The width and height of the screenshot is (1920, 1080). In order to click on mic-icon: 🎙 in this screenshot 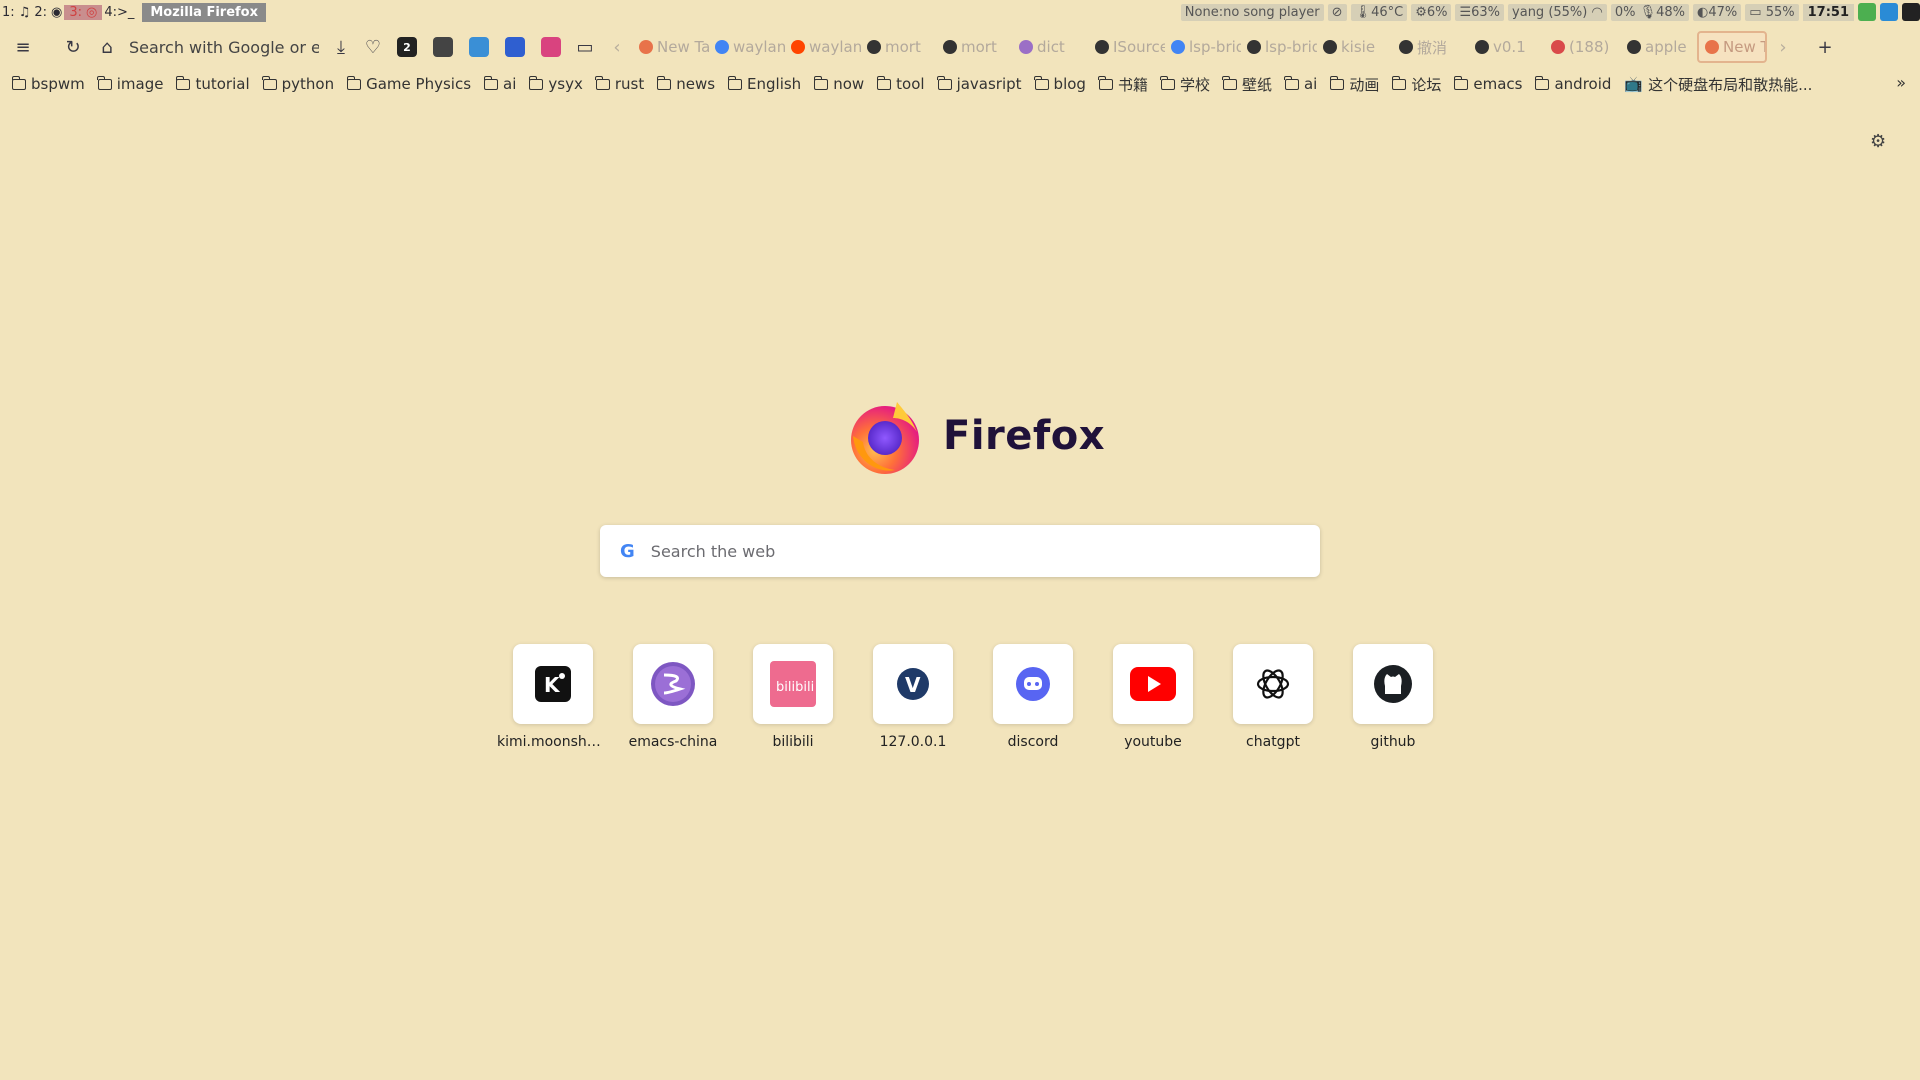, I will do `click(1648, 12)`.